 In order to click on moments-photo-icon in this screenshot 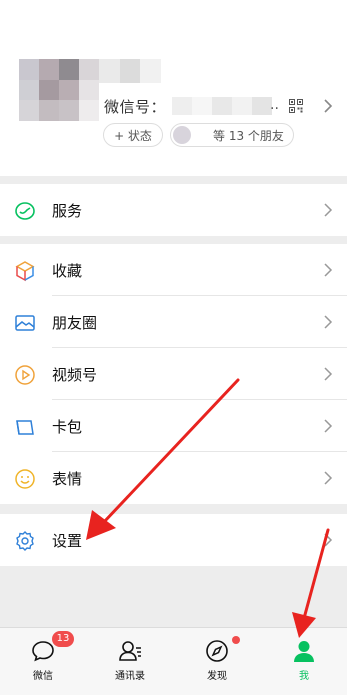, I will do `click(25, 323)`.